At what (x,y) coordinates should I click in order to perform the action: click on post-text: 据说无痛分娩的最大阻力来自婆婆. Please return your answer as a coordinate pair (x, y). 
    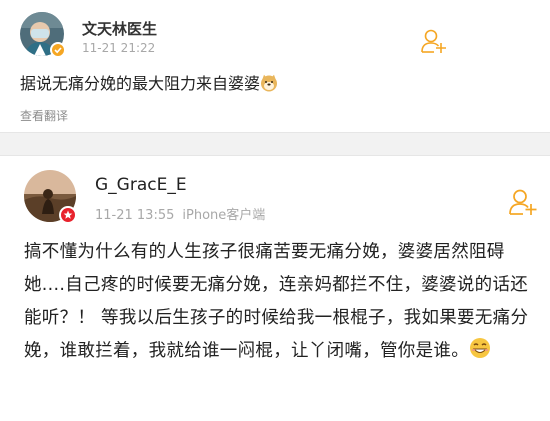
    Looking at the image, I should click on (149, 85).